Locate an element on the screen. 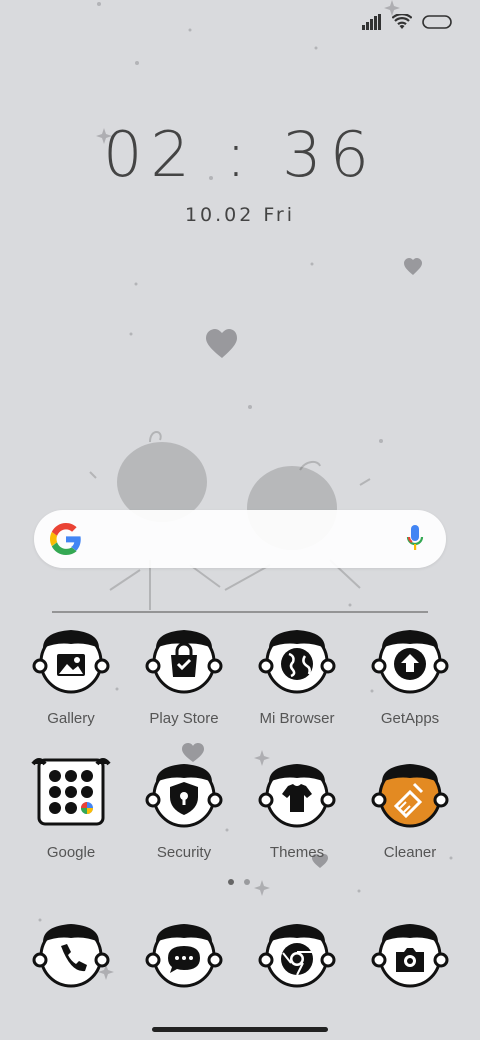 The height and width of the screenshot is (1040, 480). app-mi-browser: Mi Browser is located at coordinates (297, 674).